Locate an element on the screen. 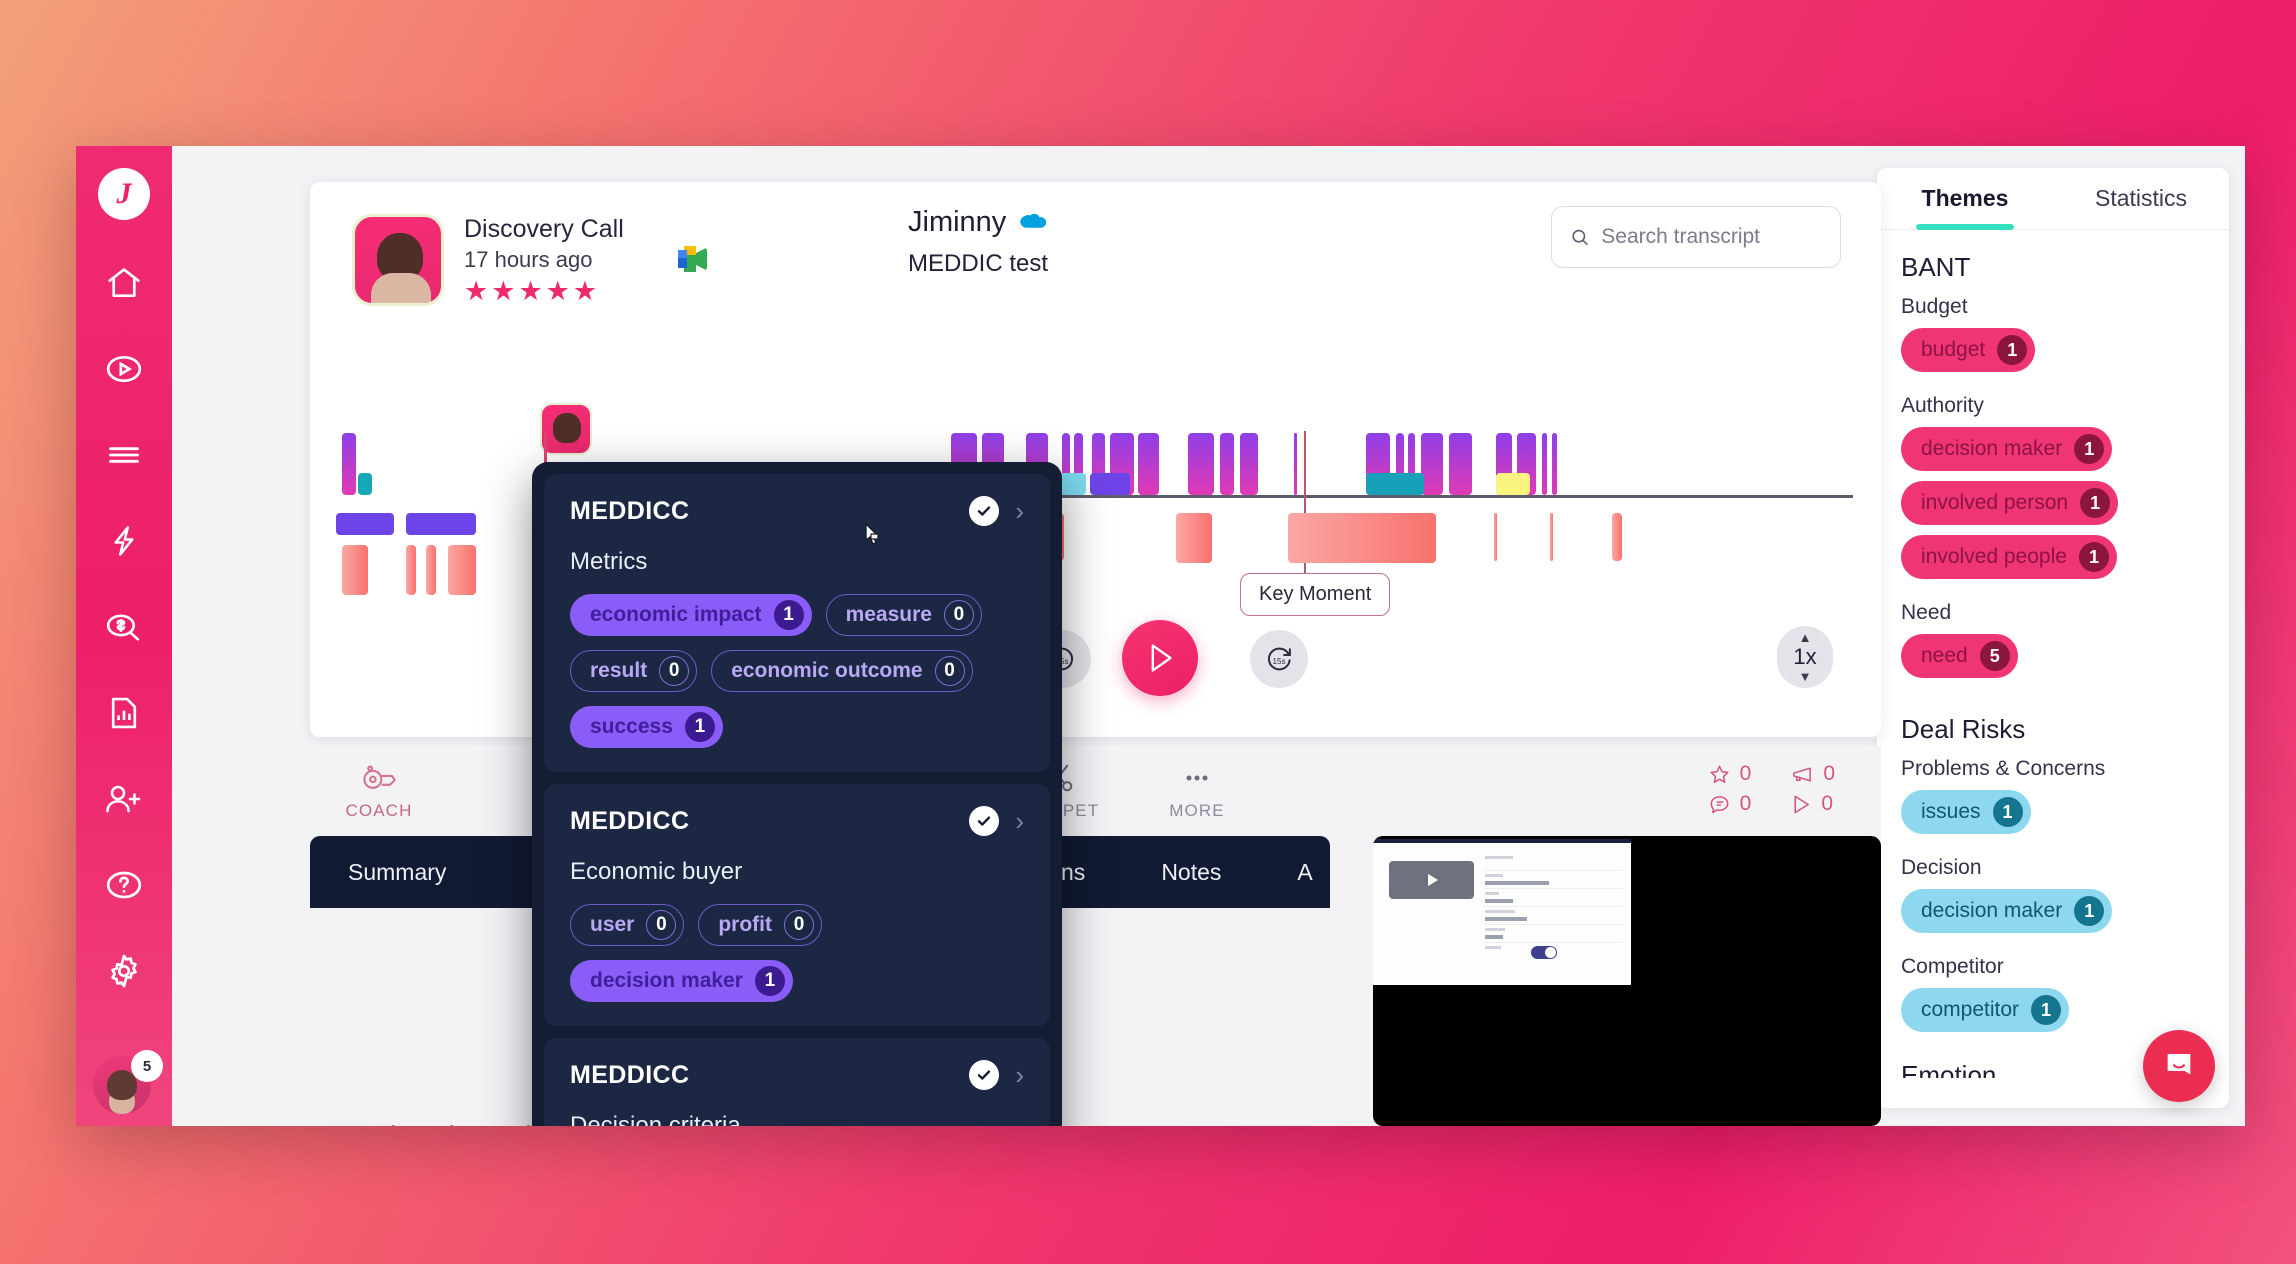 This screenshot has width=2296, height=1264. meddicc-chip: result 0 is located at coordinates (634, 671).